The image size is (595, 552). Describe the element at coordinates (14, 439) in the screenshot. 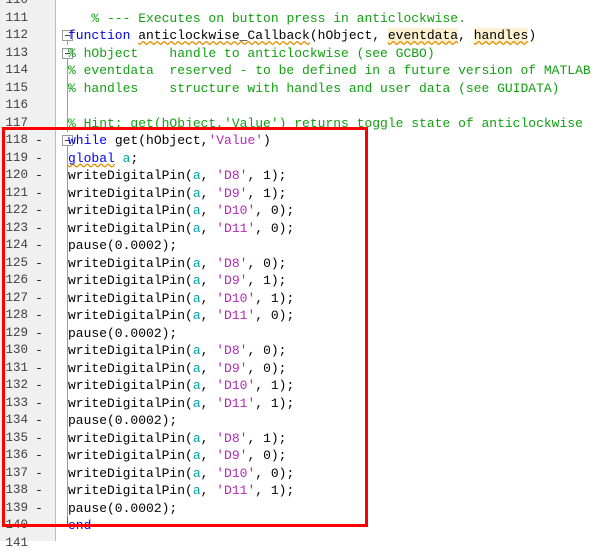

I see `line-number: 135` at that location.